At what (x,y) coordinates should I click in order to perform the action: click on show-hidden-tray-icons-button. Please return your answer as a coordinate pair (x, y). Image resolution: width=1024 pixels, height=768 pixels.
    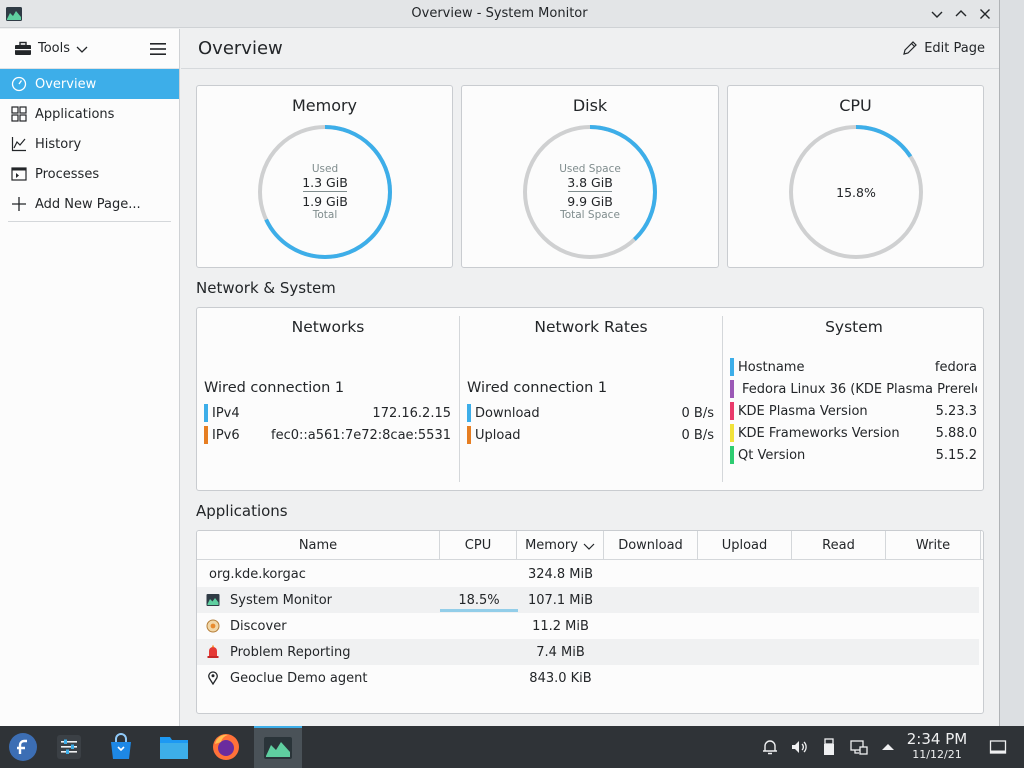
    Looking at the image, I should click on (888, 747).